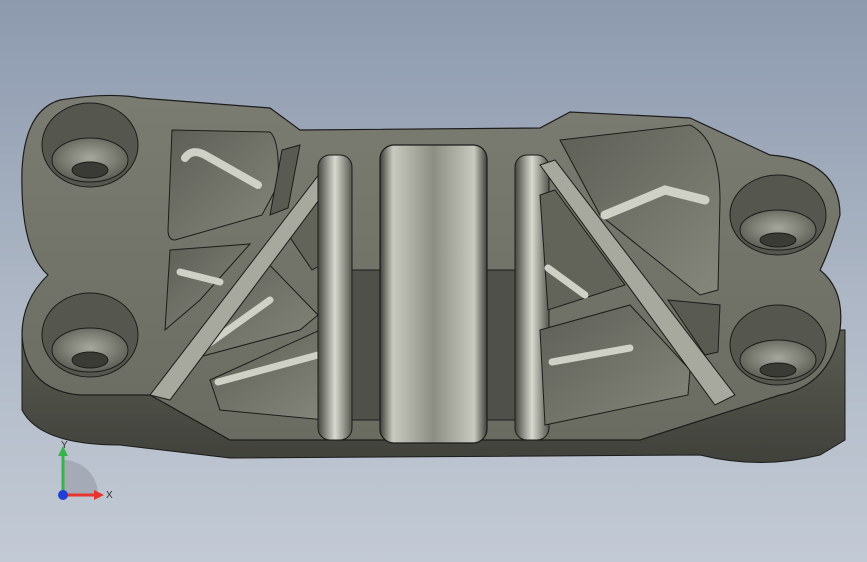 This screenshot has width=867, height=562. What do you see at coordinates (109, 495) in the screenshot?
I see `x-axis-label: X` at bounding box center [109, 495].